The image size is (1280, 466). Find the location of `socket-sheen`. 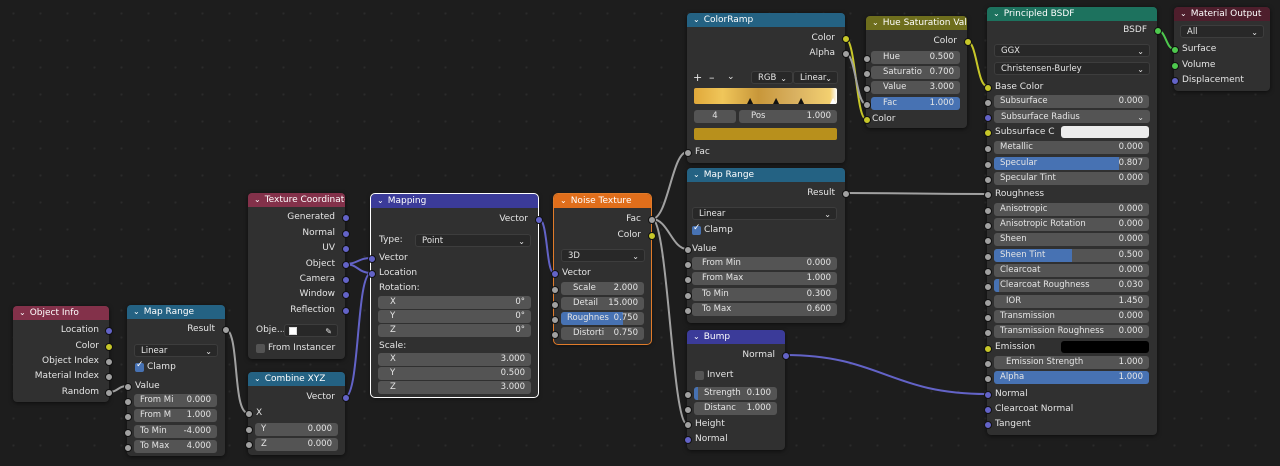

socket-sheen is located at coordinates (988, 241).